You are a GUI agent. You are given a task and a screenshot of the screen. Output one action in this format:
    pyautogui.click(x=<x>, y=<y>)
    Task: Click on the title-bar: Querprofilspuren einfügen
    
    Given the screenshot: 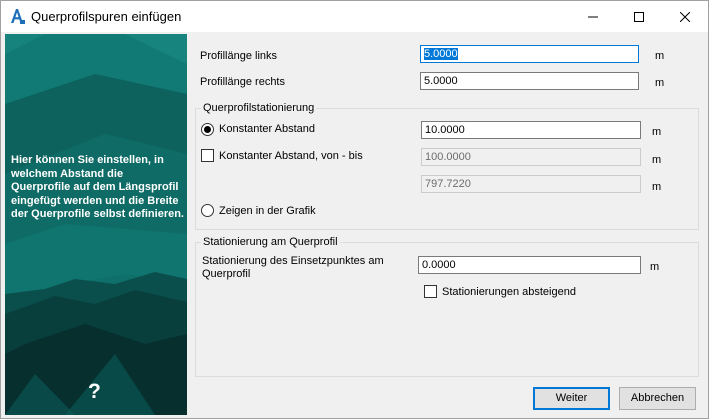 What is the action you would take?
    pyautogui.click(x=354, y=16)
    